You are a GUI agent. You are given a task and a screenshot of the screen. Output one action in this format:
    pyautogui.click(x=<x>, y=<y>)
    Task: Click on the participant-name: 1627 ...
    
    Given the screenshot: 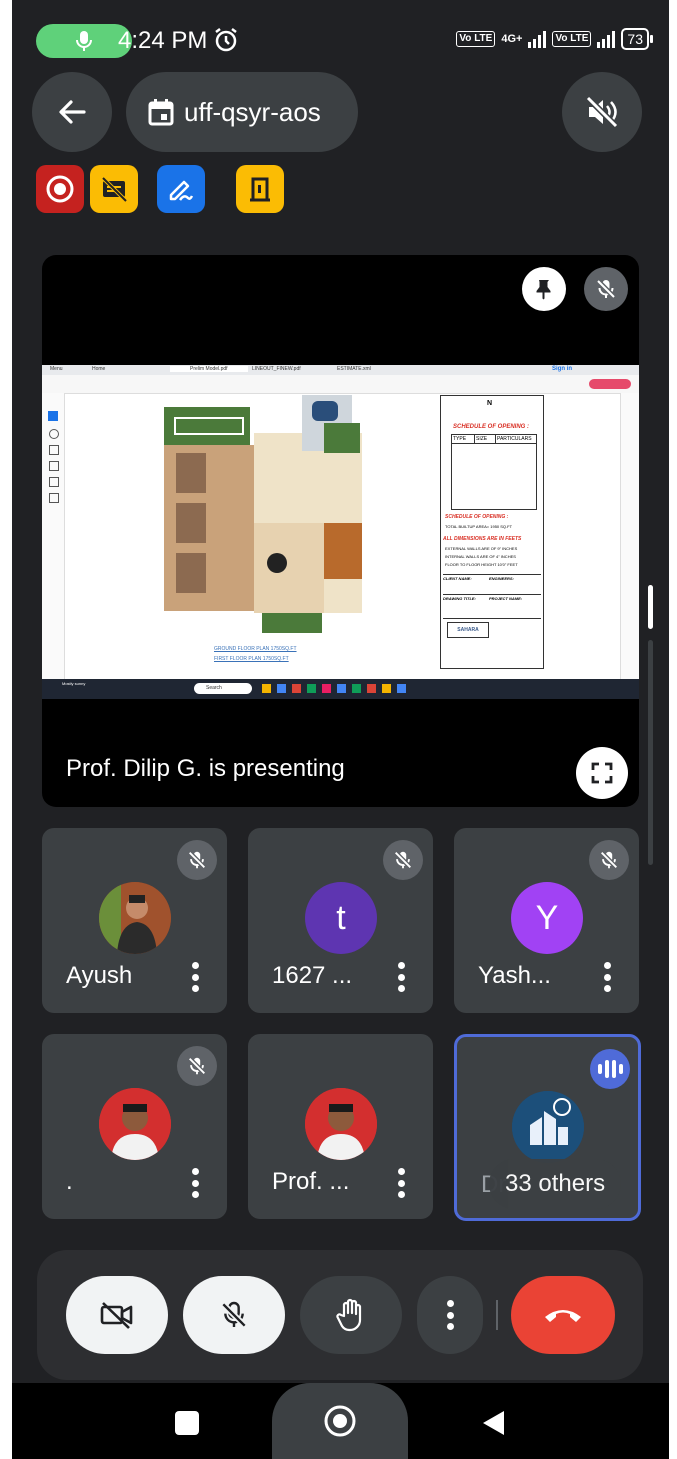 What is the action you would take?
    pyautogui.click(x=312, y=975)
    